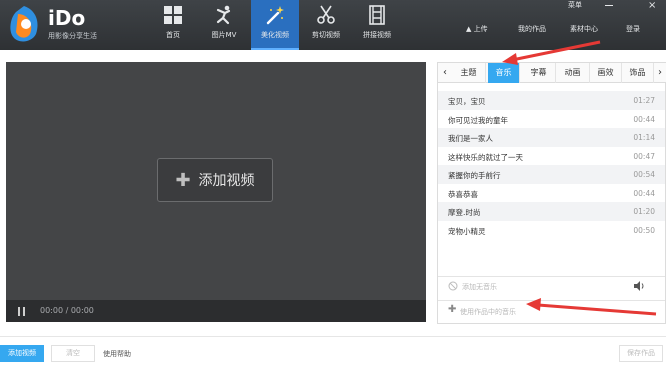 This screenshot has height=371, width=666. Describe the element at coordinates (173, 15) in the screenshot. I see `home-grid-icon` at that location.